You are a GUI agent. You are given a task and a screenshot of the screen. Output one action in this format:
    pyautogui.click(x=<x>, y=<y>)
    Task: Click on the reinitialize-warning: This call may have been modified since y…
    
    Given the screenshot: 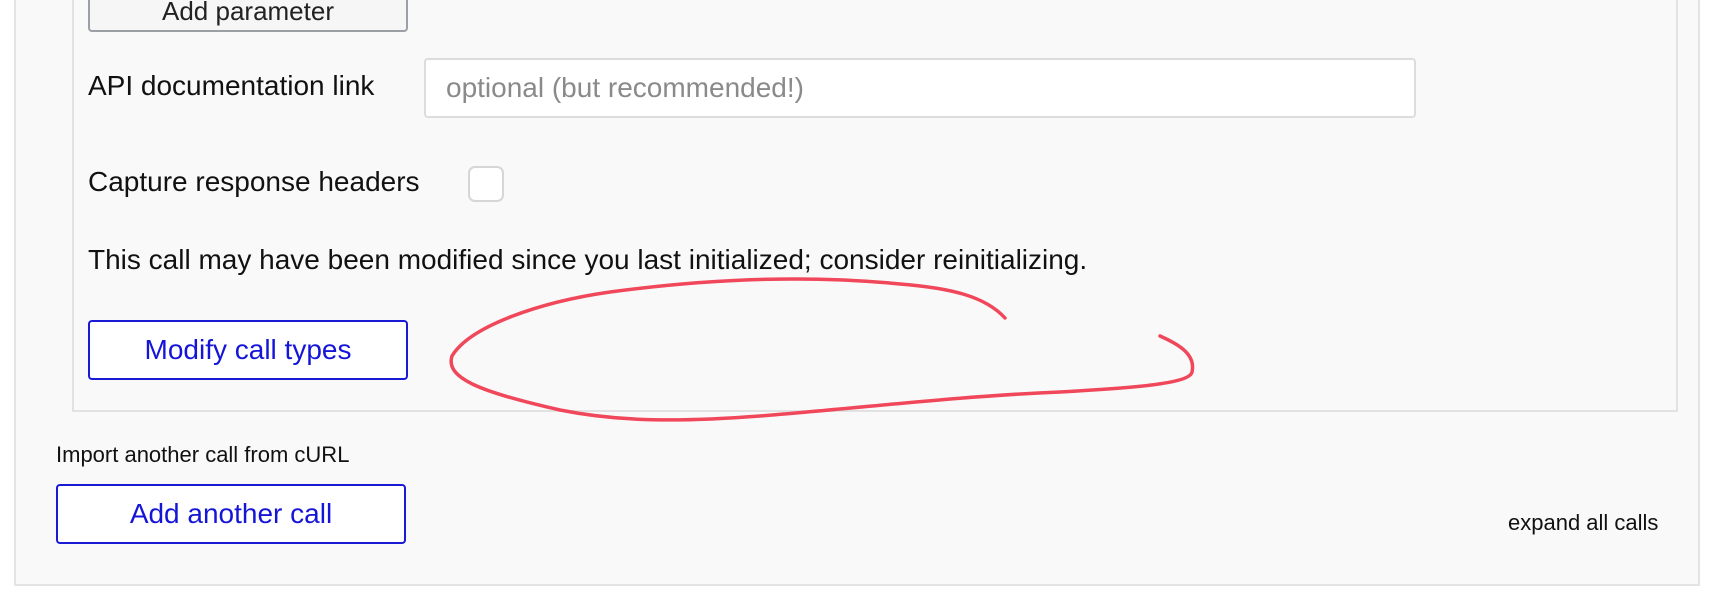 What is the action you would take?
    pyautogui.click(x=588, y=259)
    